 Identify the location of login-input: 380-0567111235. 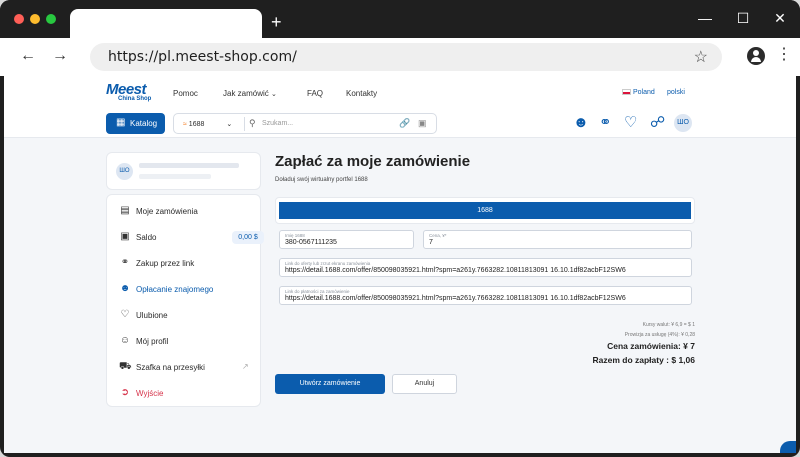
(311, 242).